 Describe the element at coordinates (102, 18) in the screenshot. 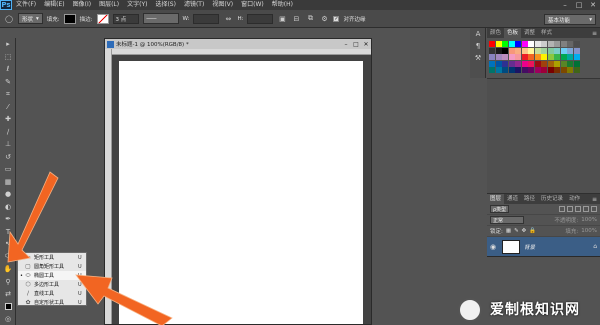

I see `stroke-swatch` at that location.